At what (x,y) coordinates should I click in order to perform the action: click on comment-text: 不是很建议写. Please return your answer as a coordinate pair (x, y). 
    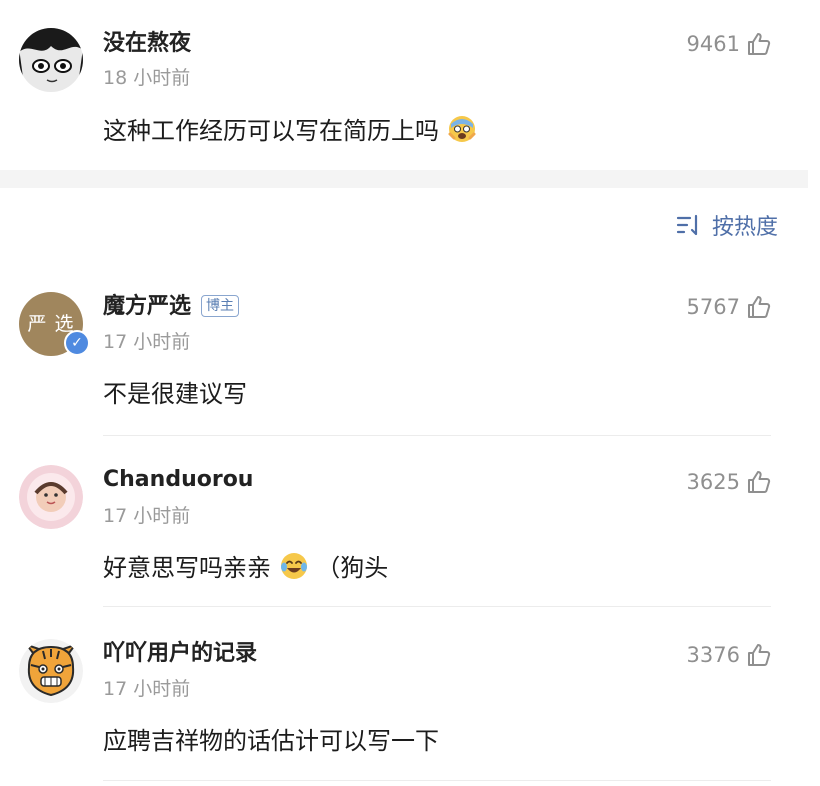
    Looking at the image, I should click on (175, 394).